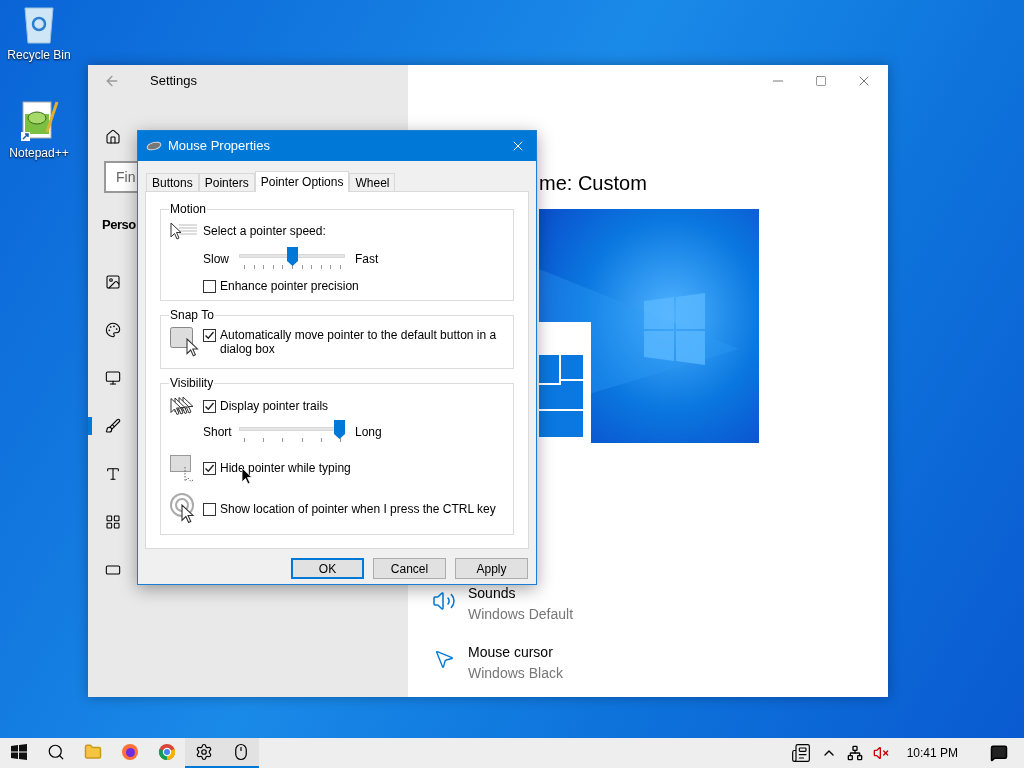  What do you see at coordinates (192, 315) in the screenshot?
I see `group-title: Snap To` at bounding box center [192, 315].